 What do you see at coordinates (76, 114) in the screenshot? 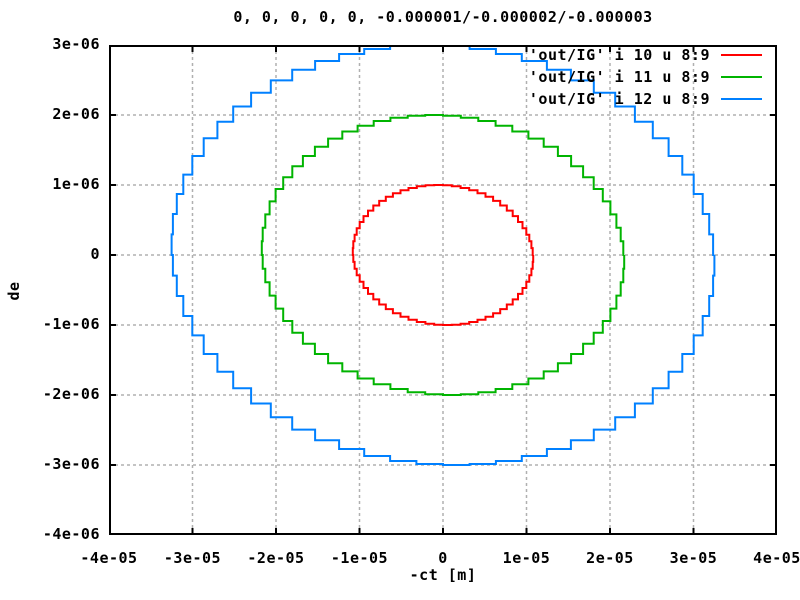
I see `y-tick-label: 2e-06` at bounding box center [76, 114].